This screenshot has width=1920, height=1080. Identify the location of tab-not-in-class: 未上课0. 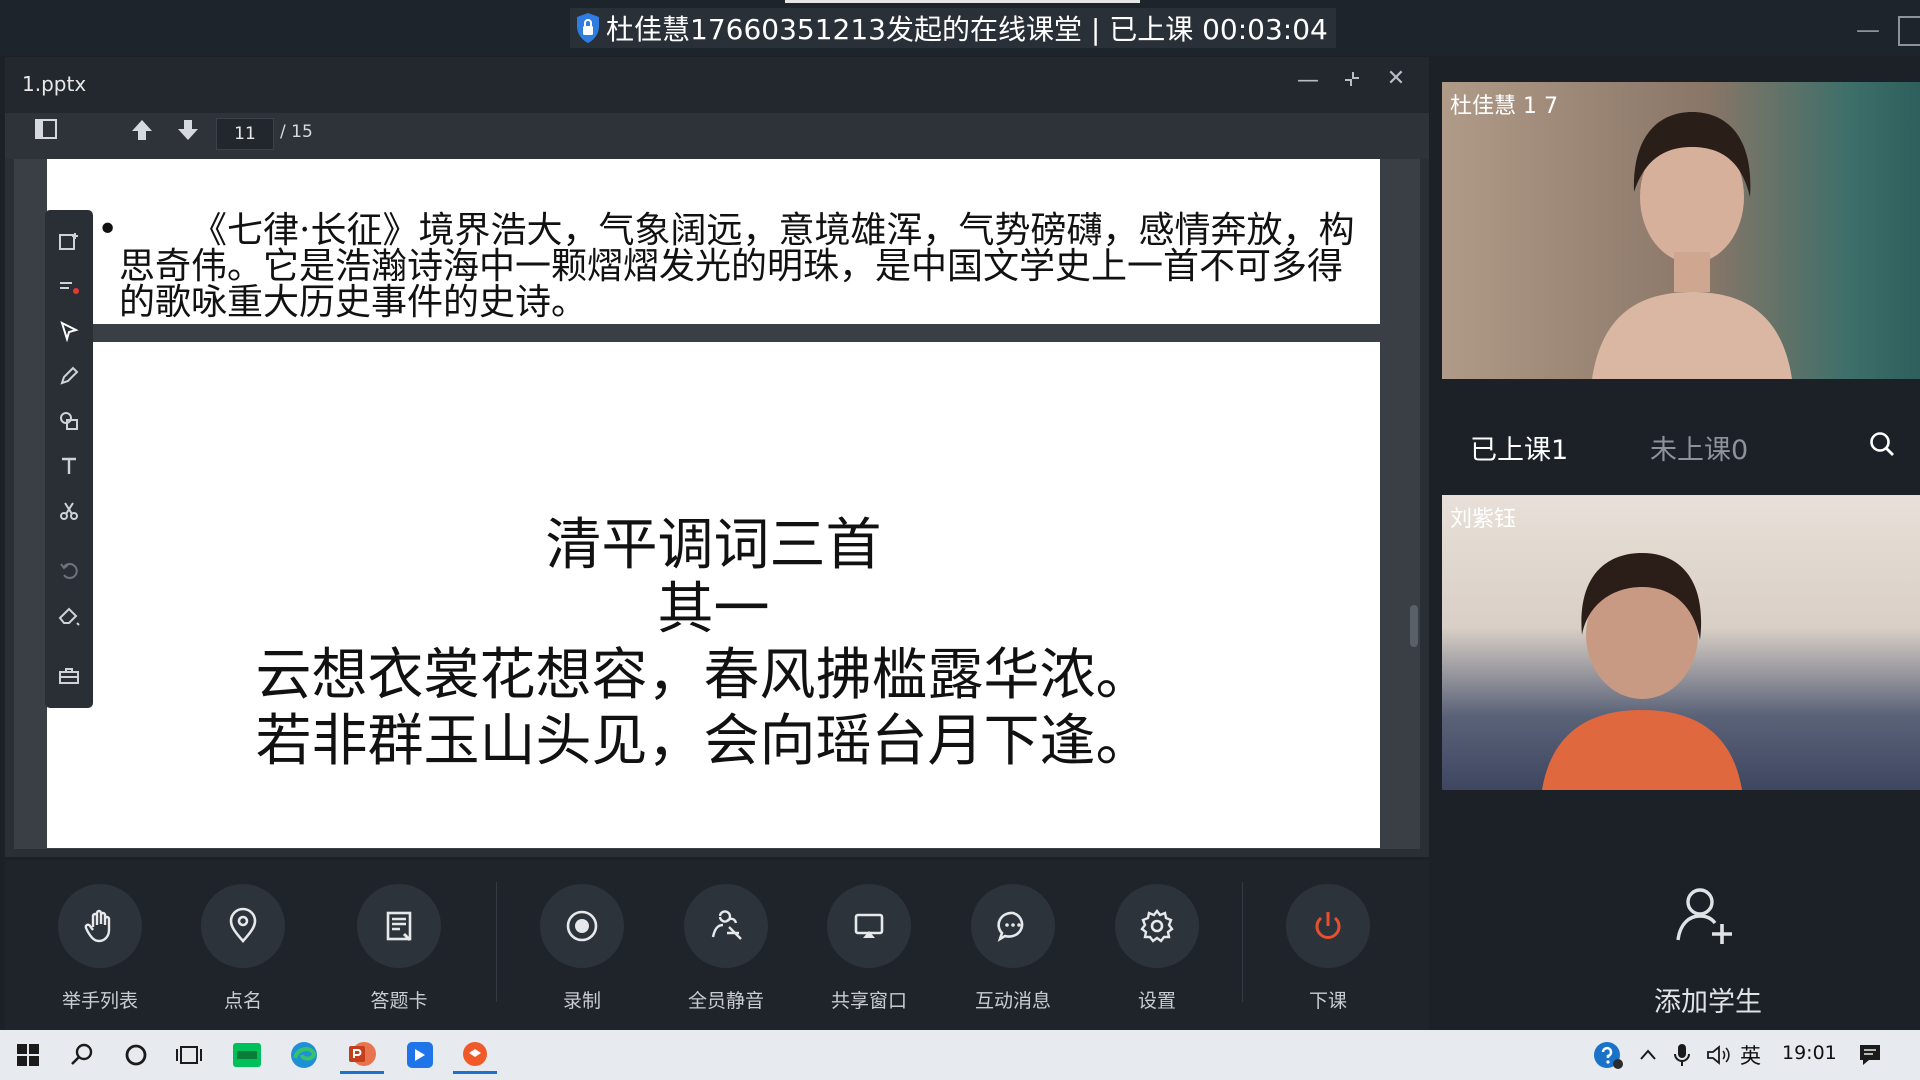
(1699, 447).